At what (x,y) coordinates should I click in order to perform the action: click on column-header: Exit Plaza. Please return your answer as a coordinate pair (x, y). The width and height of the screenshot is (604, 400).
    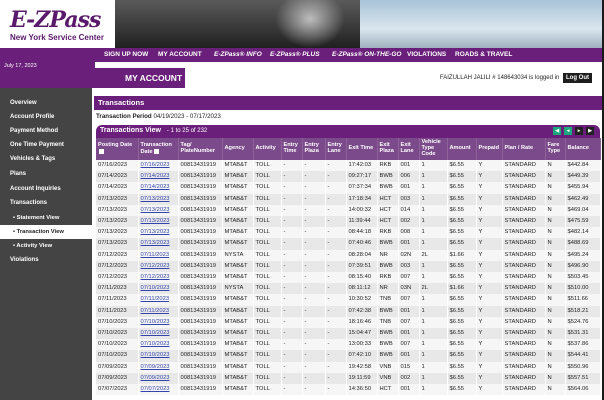
    Looking at the image, I should click on (388, 149).